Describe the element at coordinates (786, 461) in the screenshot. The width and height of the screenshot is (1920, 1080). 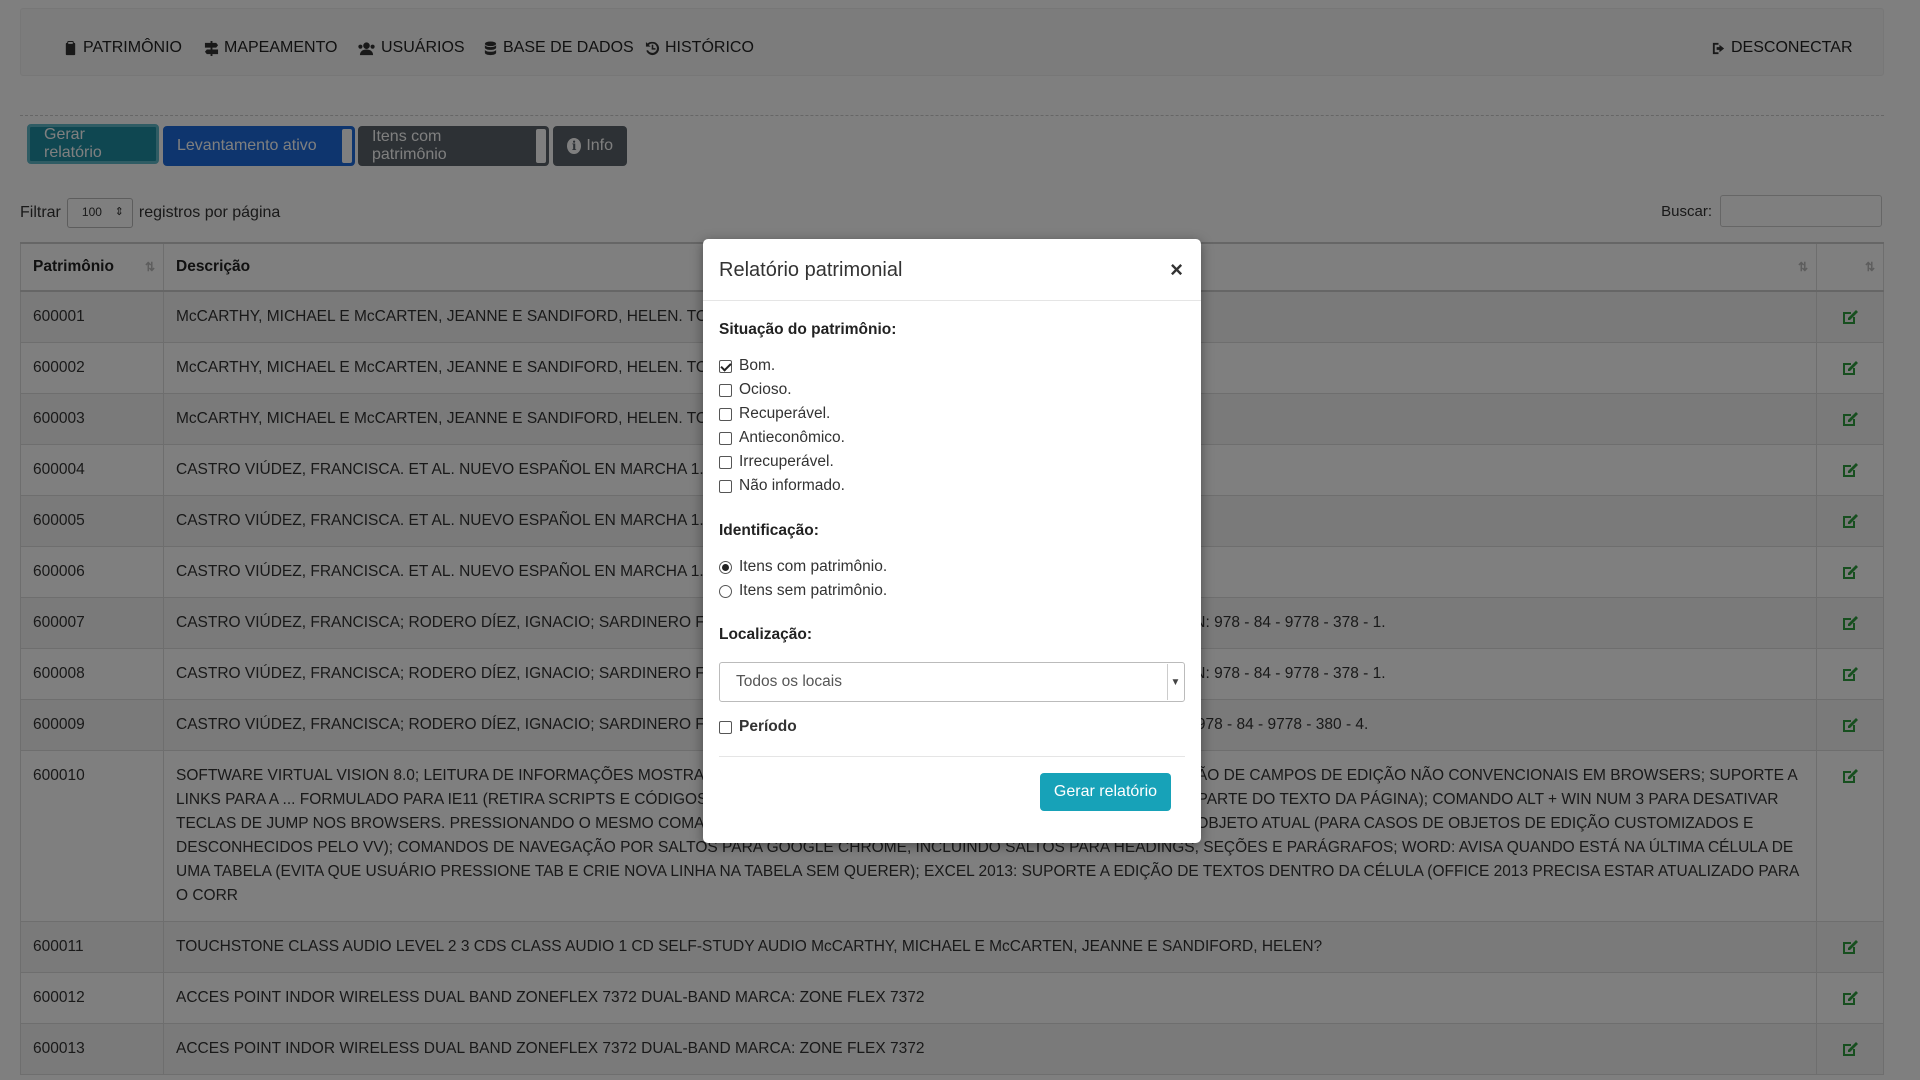
I see `option-label: Irrecuperável.` at that location.